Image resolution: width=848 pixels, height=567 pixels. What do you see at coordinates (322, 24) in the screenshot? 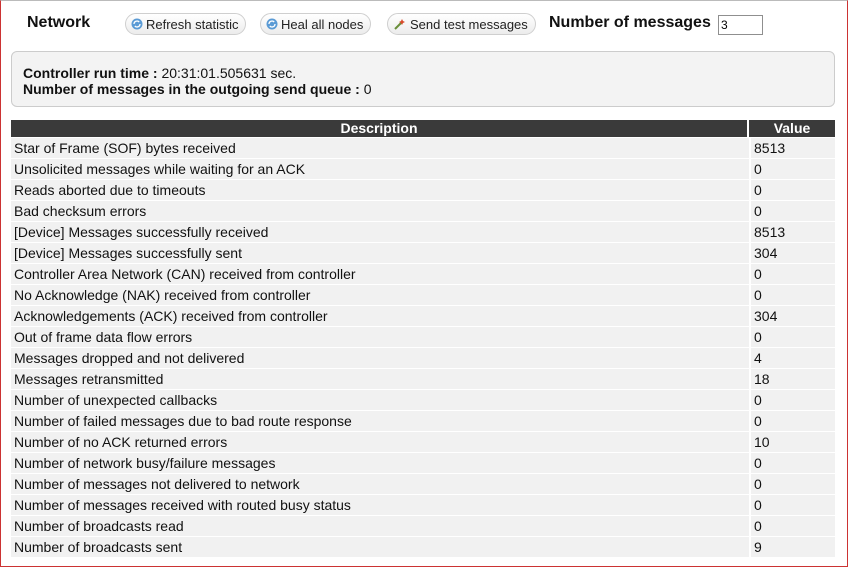
I see `heal-all-nodes-label: Heal all nodes` at bounding box center [322, 24].